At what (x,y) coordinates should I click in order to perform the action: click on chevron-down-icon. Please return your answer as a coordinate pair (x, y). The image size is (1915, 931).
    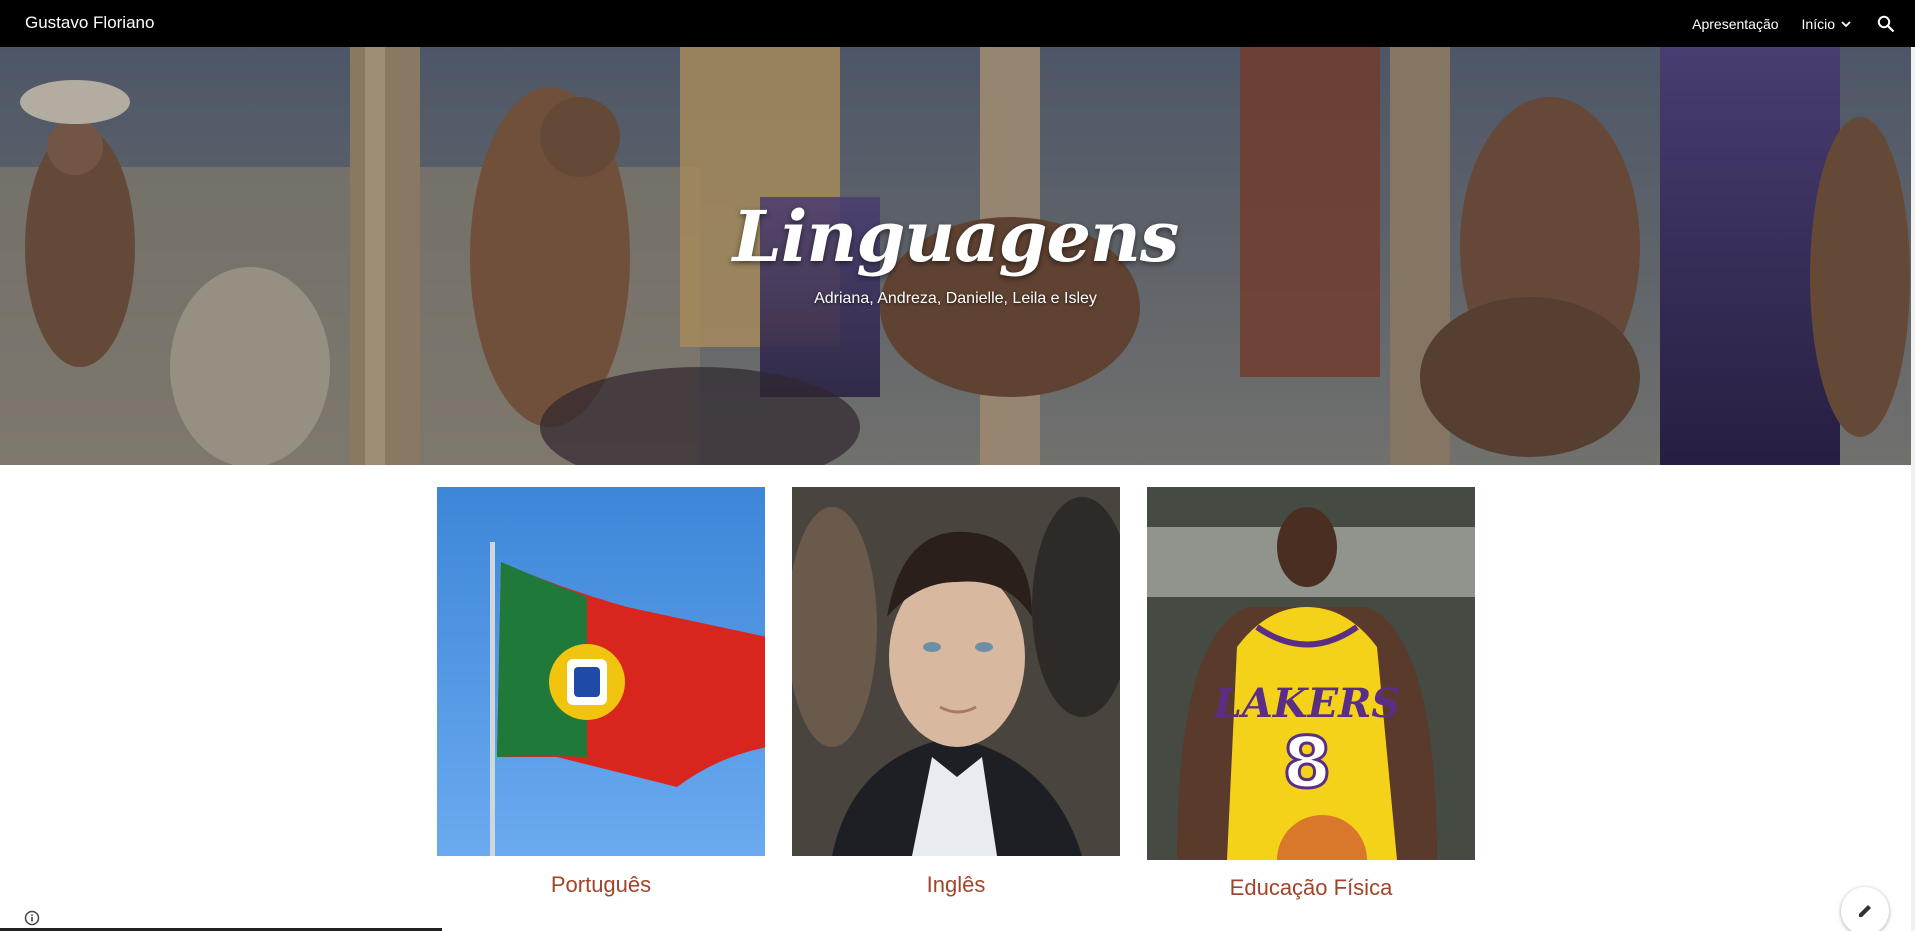
    Looking at the image, I should click on (1846, 23).